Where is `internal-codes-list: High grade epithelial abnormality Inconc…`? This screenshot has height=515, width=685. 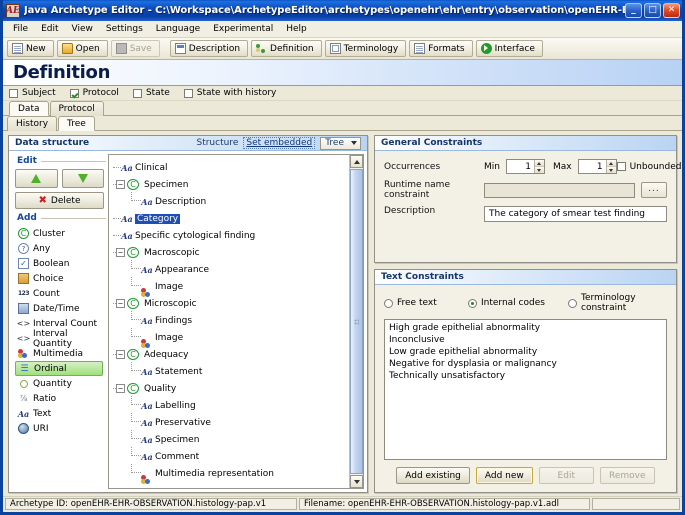
internal-codes-list: High grade epithelial abnormality Inconc… is located at coordinates (525, 389).